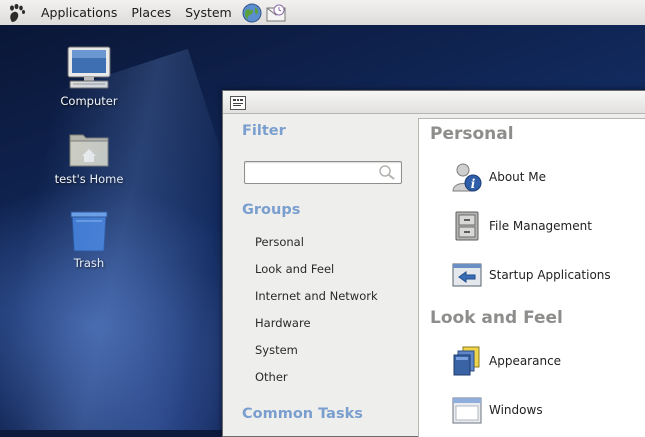 The width and height of the screenshot is (645, 437). I want to click on home-folder-icon, so click(89, 150).